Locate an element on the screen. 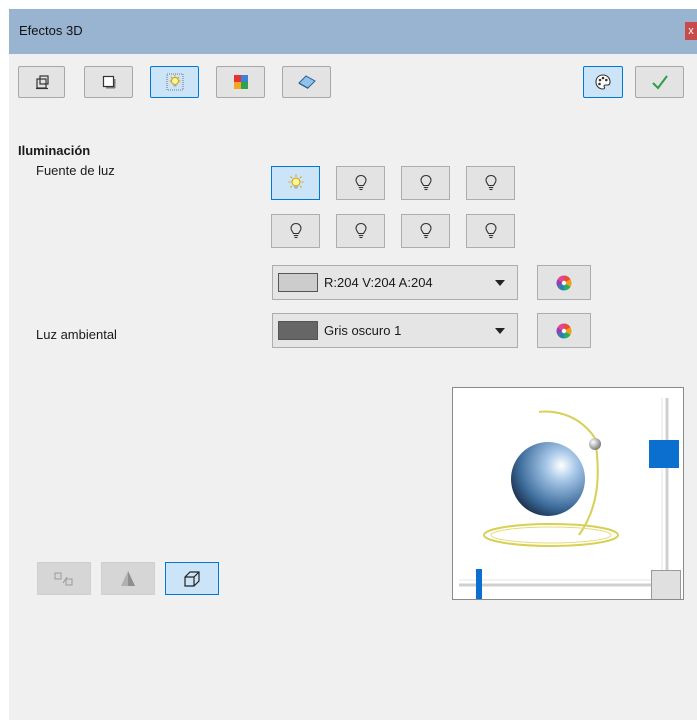 Image resolution: width=697 pixels, height=720 pixels. ambient-color-picker-button is located at coordinates (564, 330).